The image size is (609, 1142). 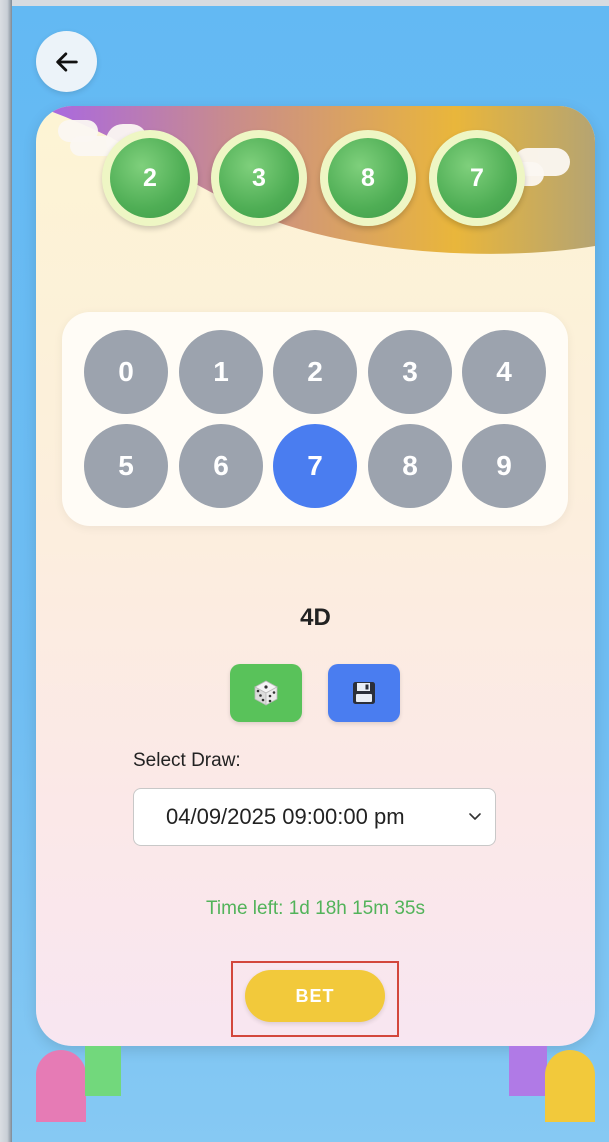 What do you see at coordinates (410, 466) in the screenshot?
I see `digit-key-8: 8` at bounding box center [410, 466].